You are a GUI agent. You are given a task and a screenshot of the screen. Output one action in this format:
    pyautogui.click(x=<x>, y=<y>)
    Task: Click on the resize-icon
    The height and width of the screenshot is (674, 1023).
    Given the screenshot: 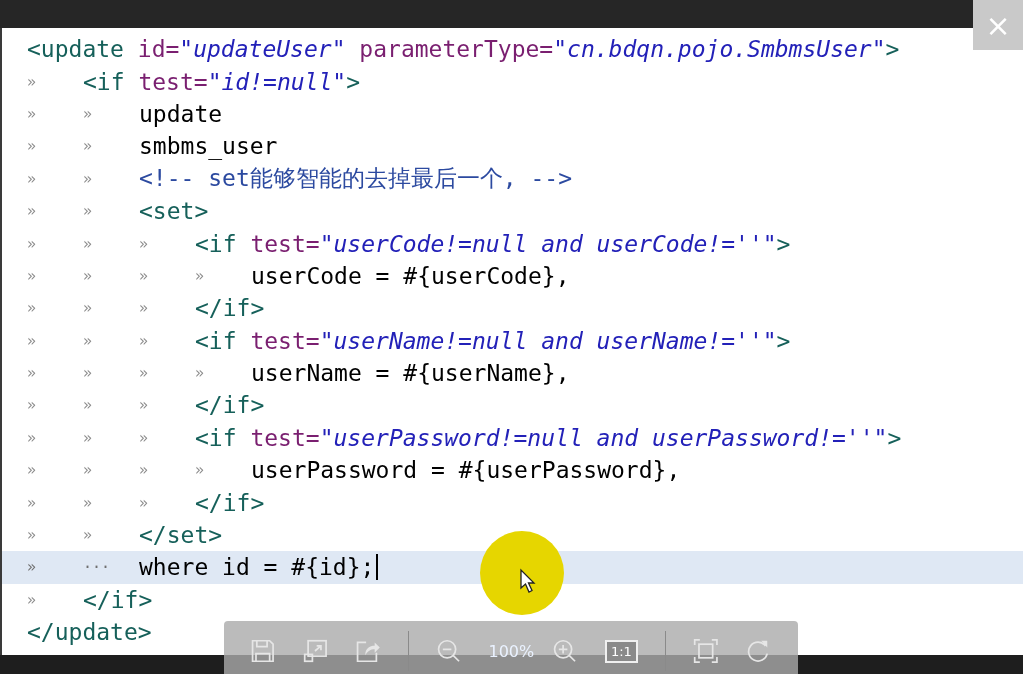 What is the action you would take?
    pyautogui.click(x=315, y=651)
    